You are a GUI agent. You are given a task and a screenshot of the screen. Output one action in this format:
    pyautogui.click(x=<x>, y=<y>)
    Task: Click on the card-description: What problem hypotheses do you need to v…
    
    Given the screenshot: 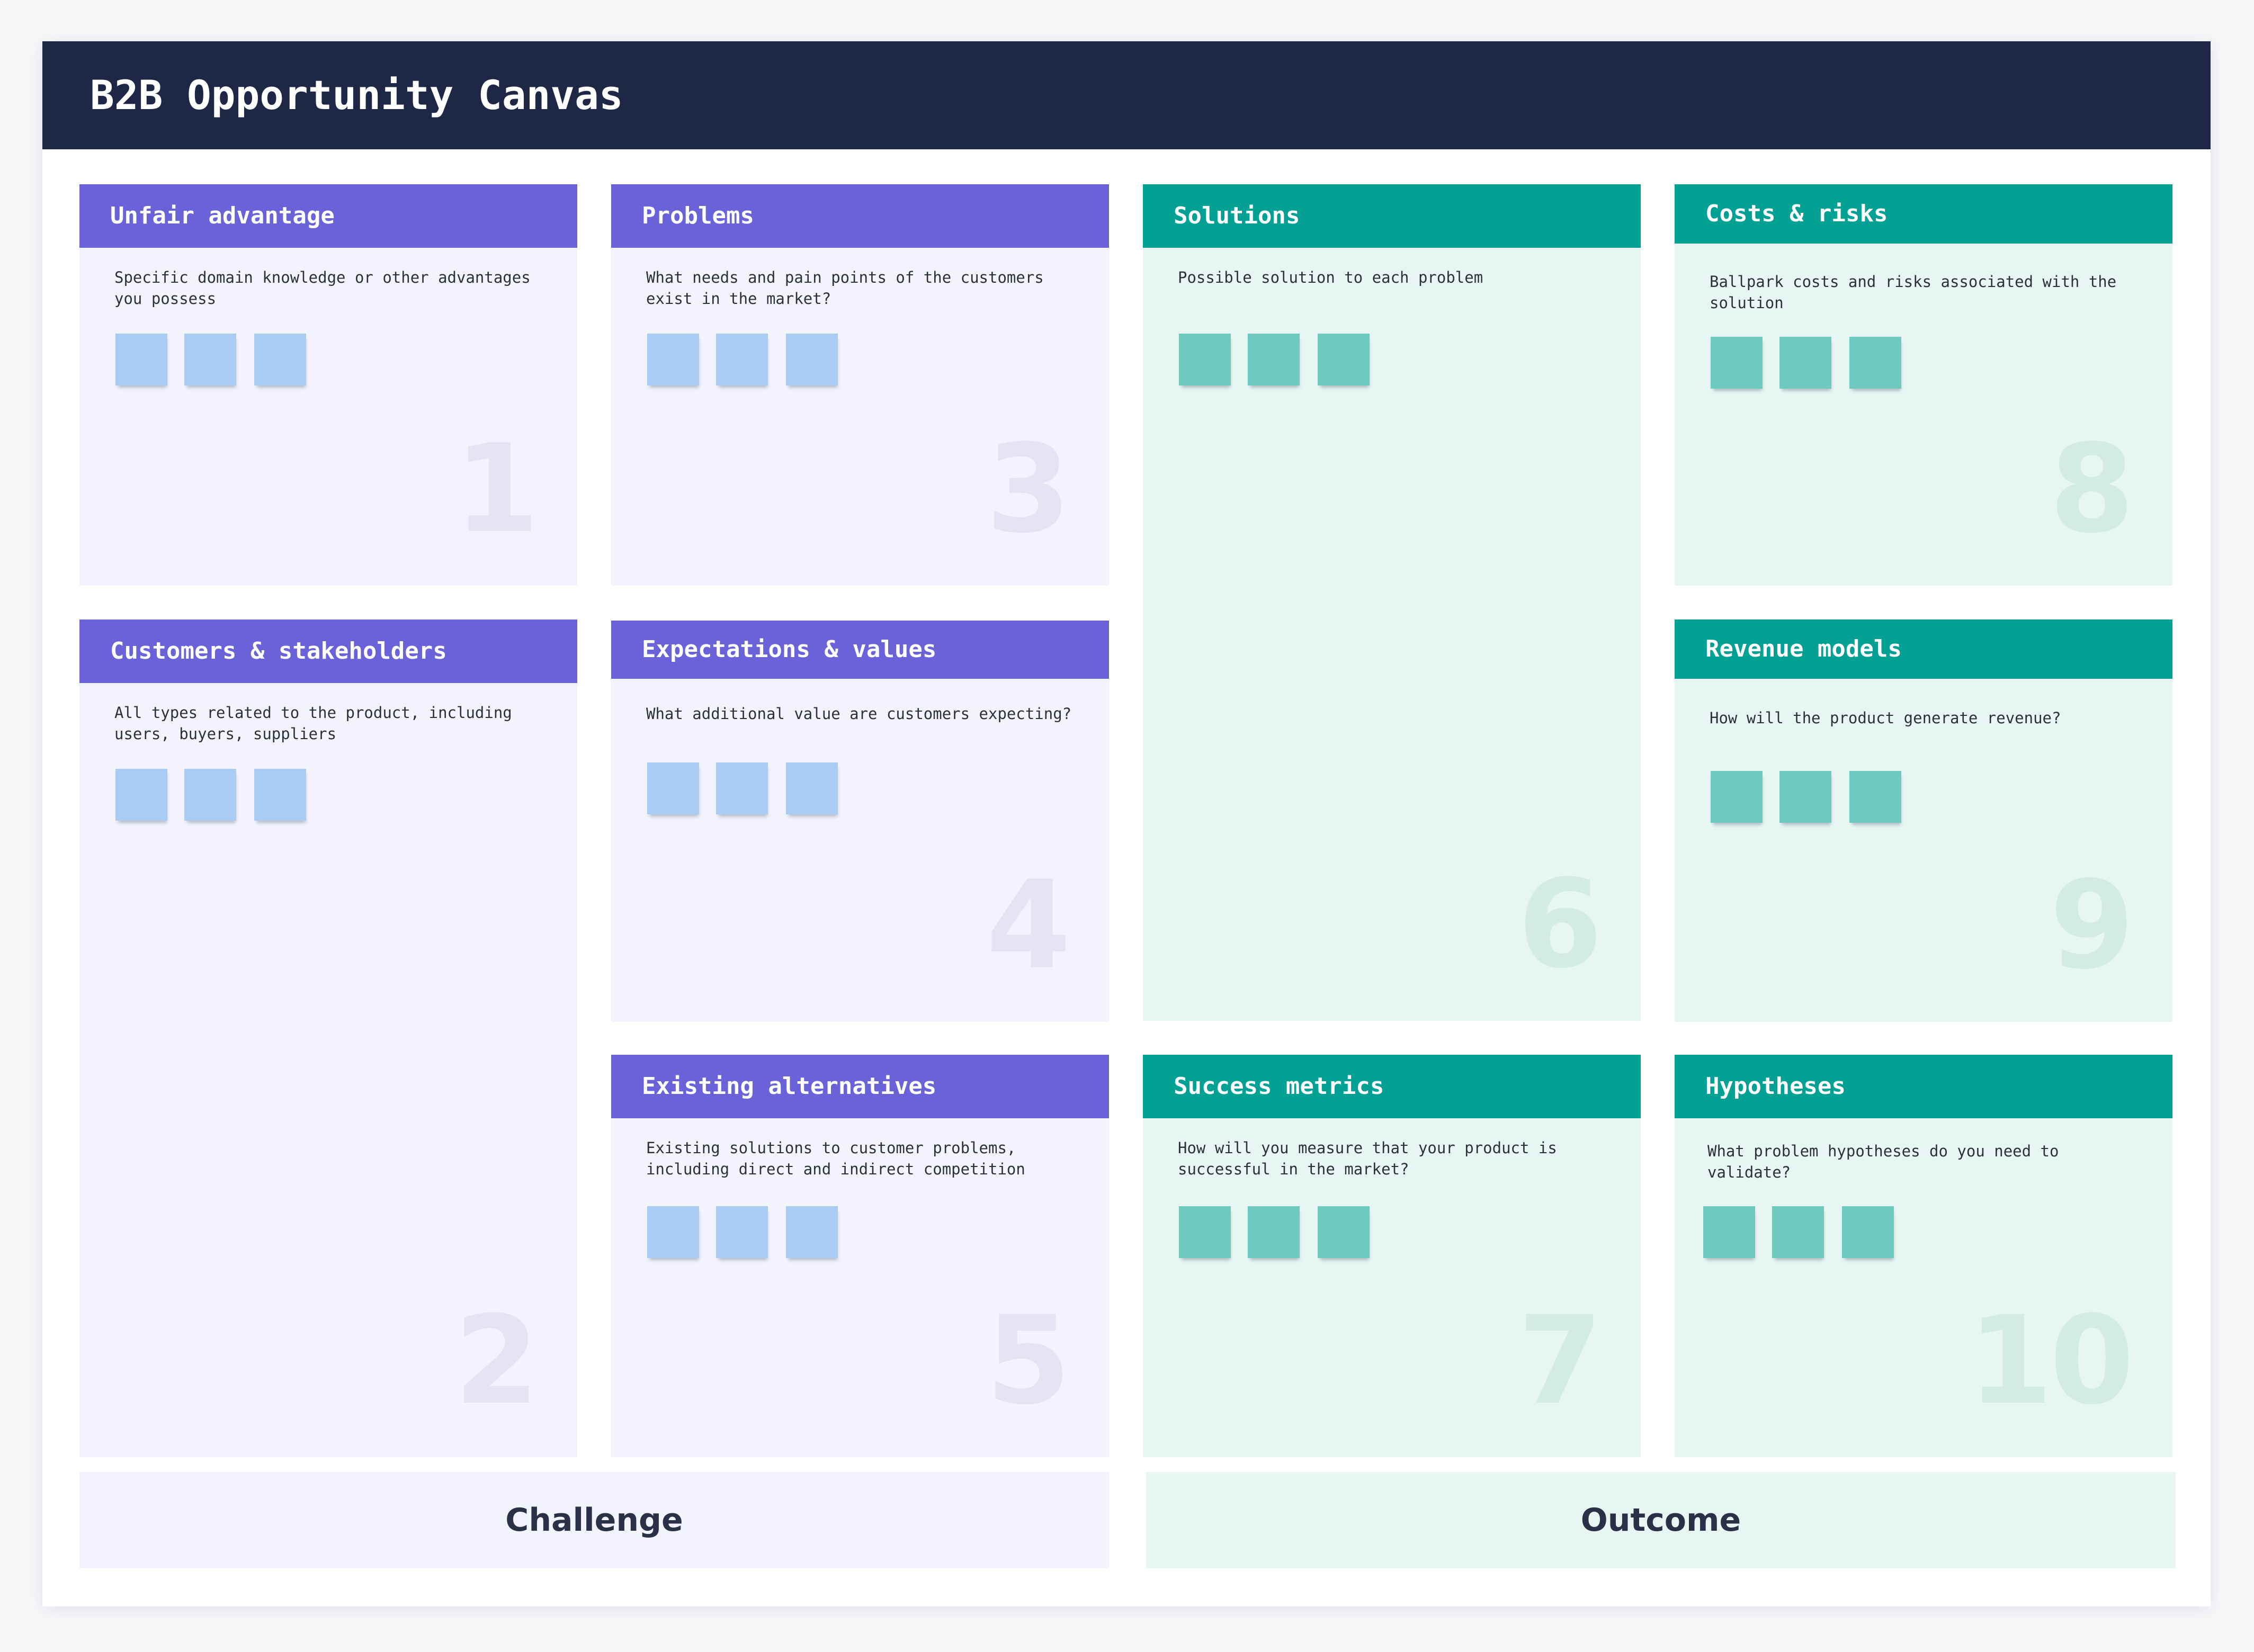 What is the action you would take?
    pyautogui.click(x=1883, y=1161)
    